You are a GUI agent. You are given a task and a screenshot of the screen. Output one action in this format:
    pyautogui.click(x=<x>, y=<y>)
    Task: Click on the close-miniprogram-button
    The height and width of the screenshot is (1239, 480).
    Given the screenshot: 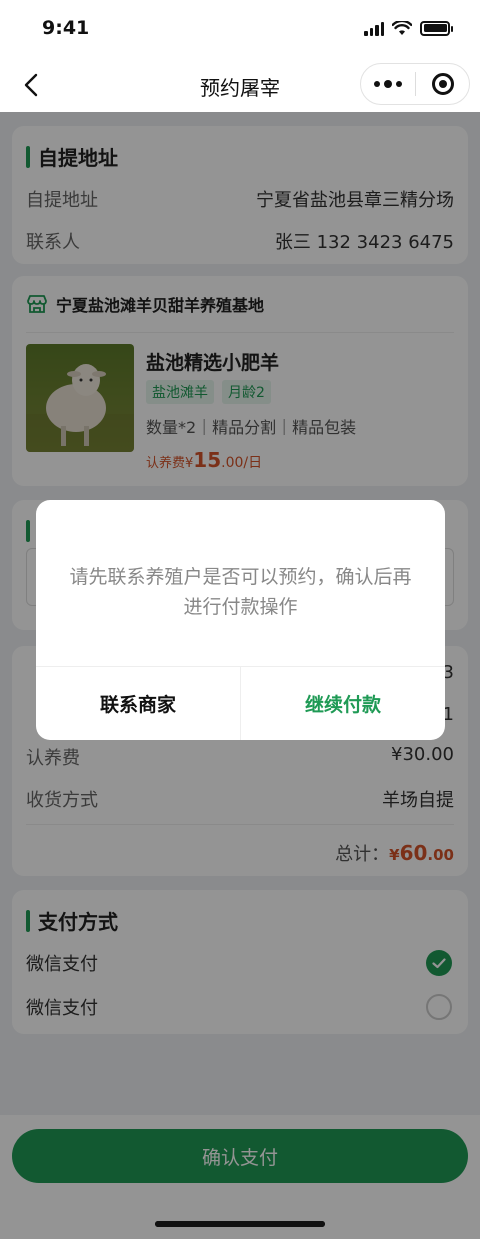 What is the action you would take?
    pyautogui.click(x=442, y=84)
    